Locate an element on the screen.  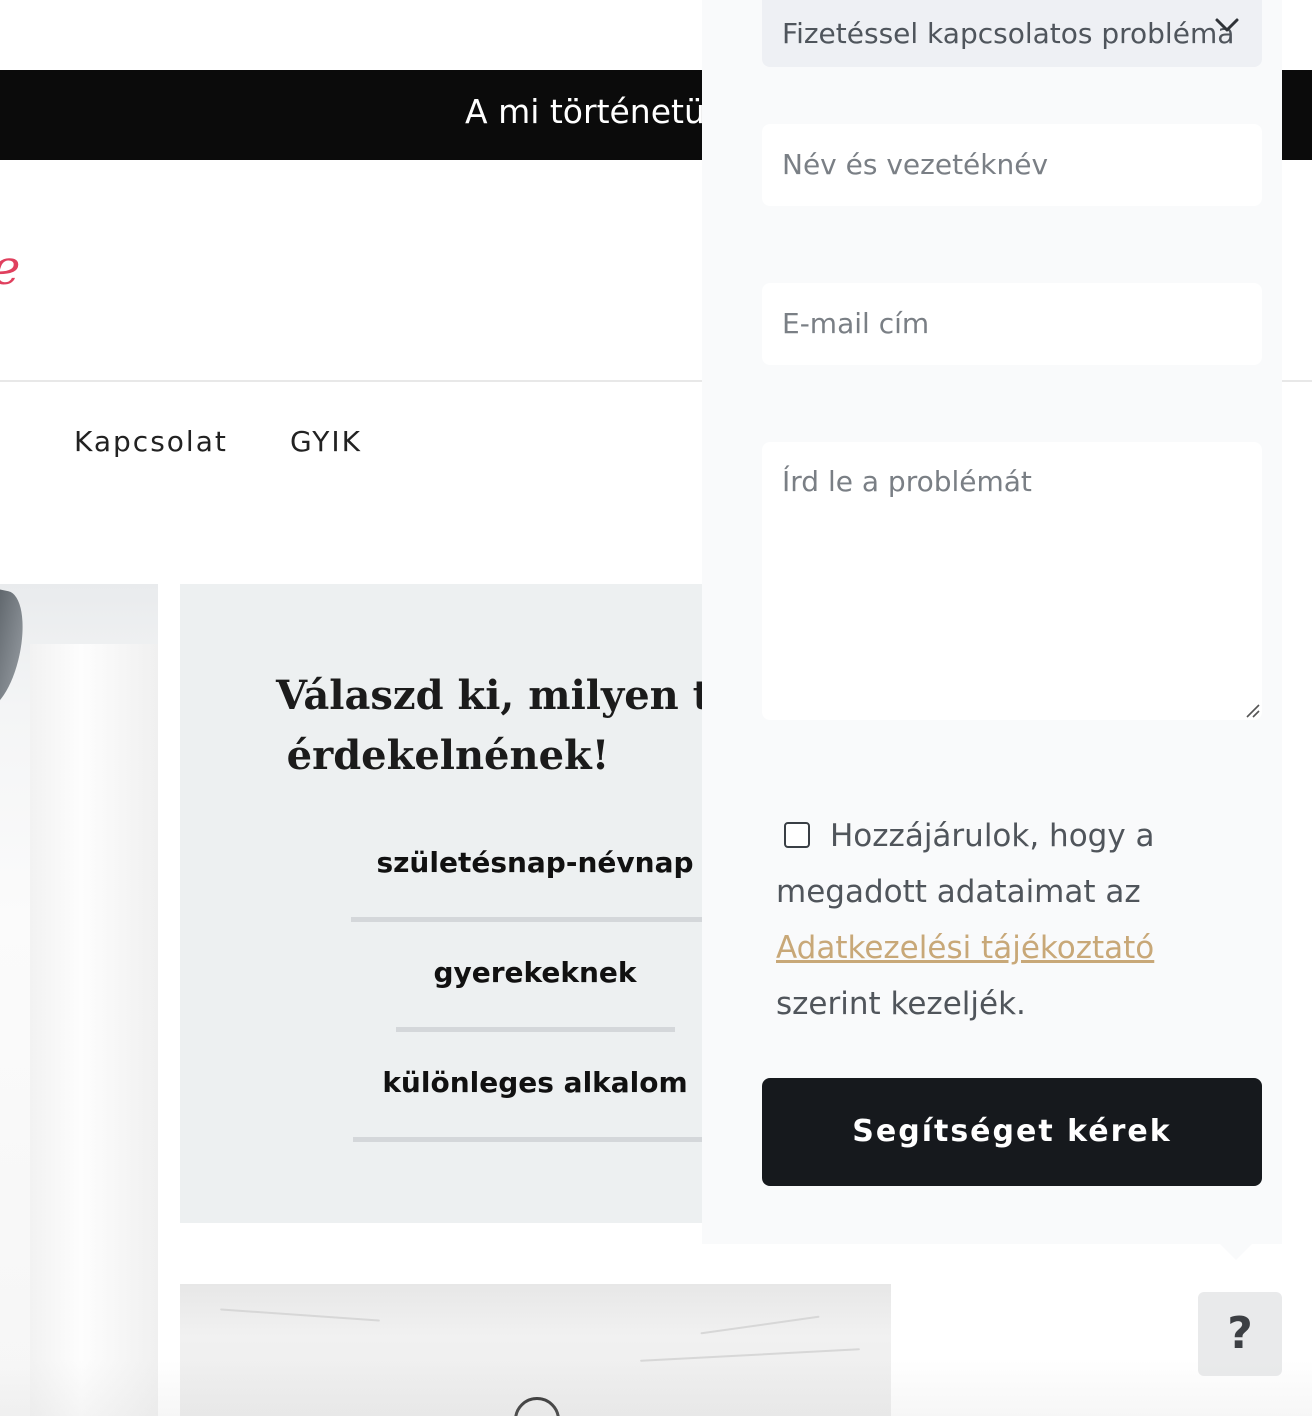
nav-item-gyik: GYIK is located at coordinates (326, 441).